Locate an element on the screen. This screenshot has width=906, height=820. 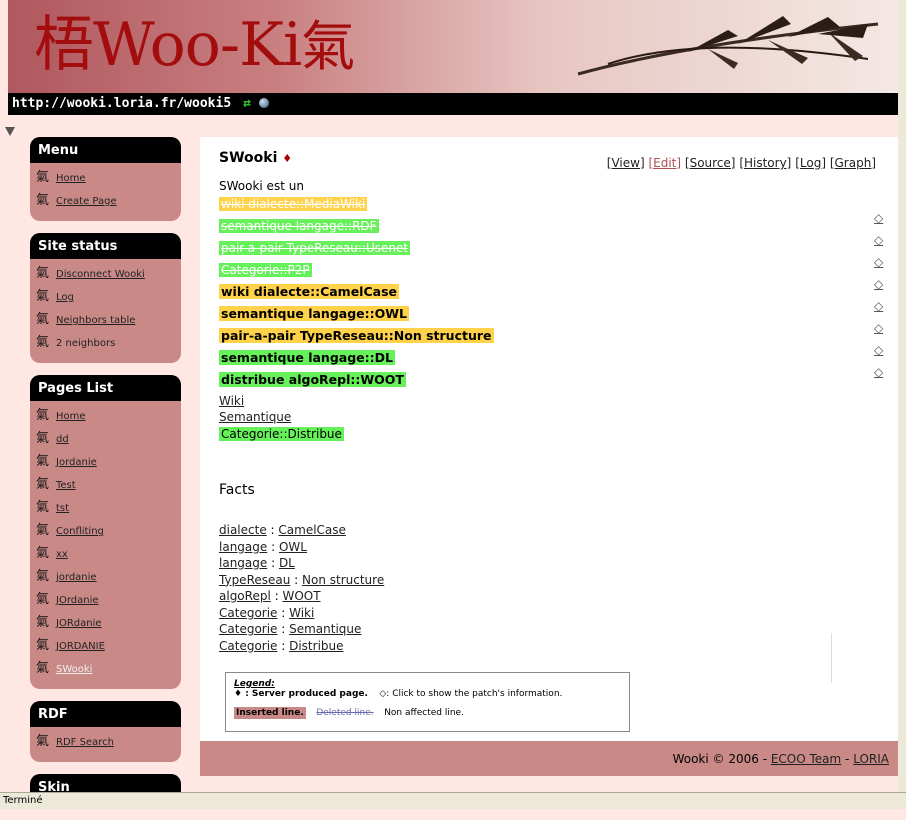
sidebar-item-create-page: 氣 Create Page is located at coordinates (108, 201).